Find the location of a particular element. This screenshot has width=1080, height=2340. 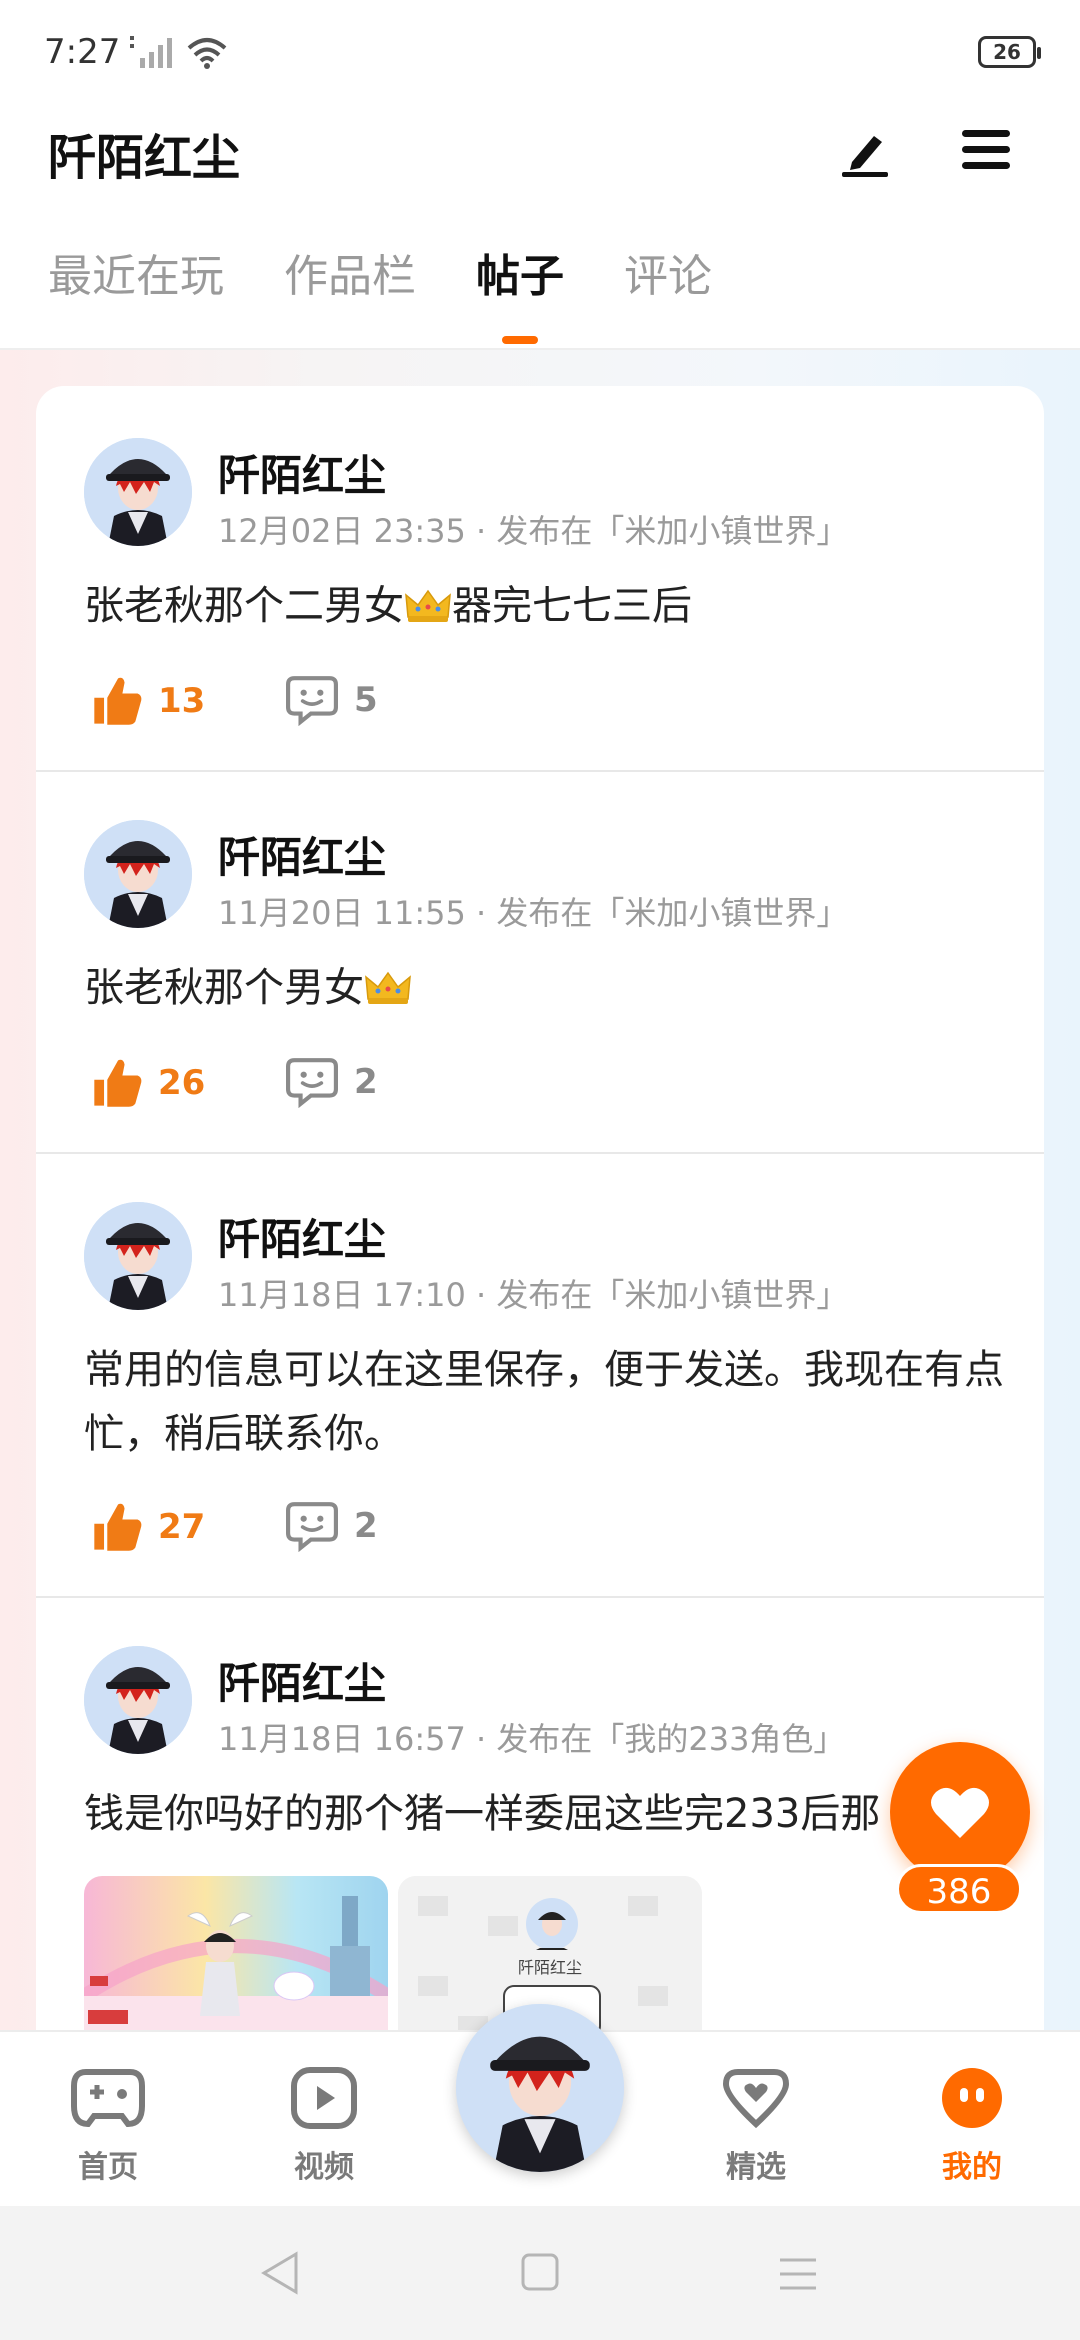

home-icon is located at coordinates (540, 2272).